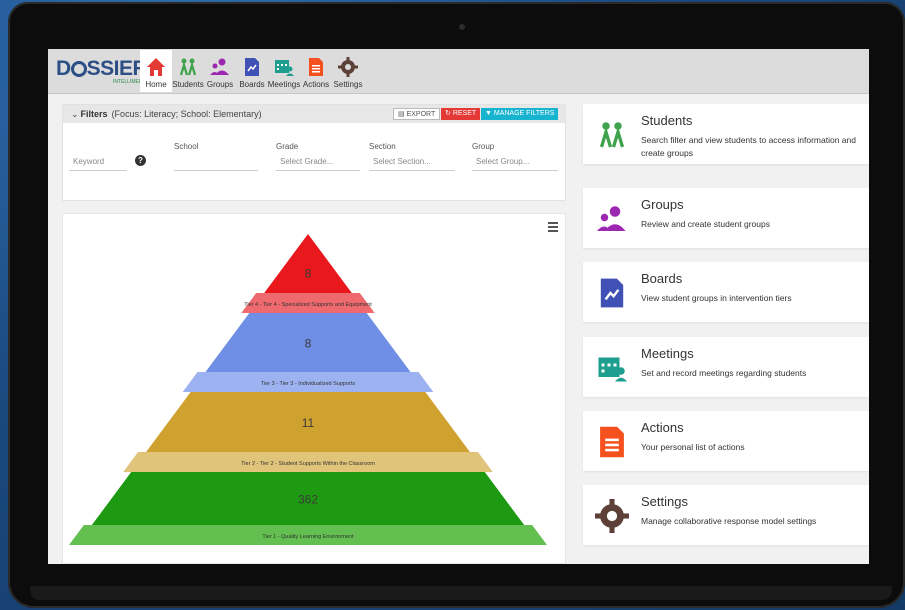 Image resolution: width=905 pixels, height=610 pixels. Describe the element at coordinates (308, 537) in the screenshot. I see `tier-name-label: Tier 1 - Quality Learning Environment` at that location.